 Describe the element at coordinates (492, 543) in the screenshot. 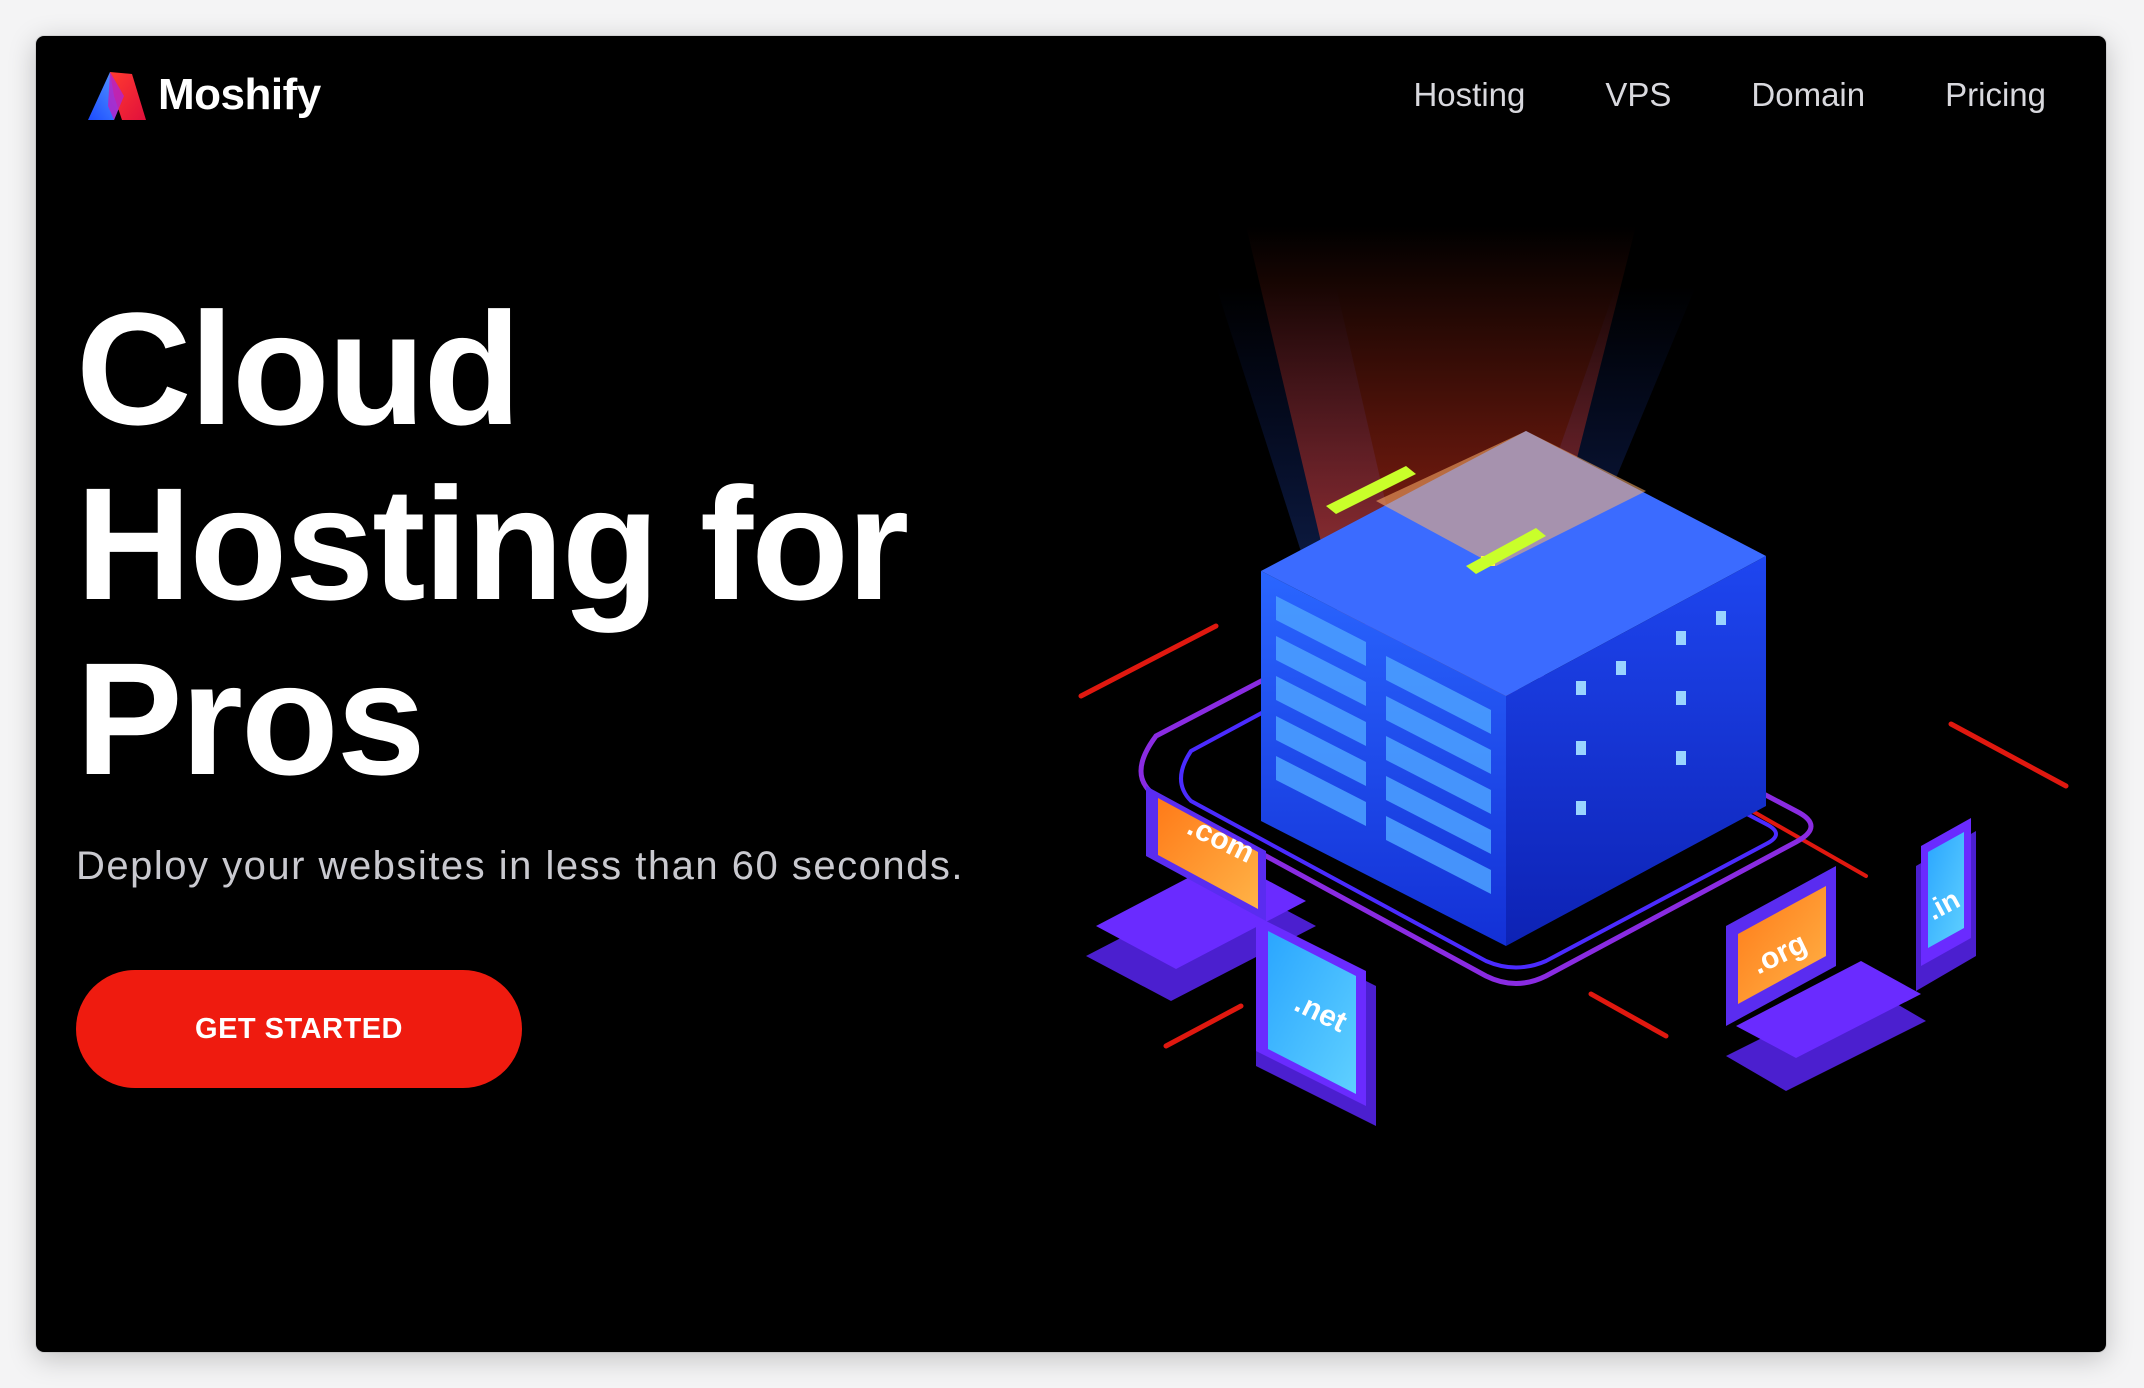

I see `hero-headline: Cloud Hosting for Pros` at that location.